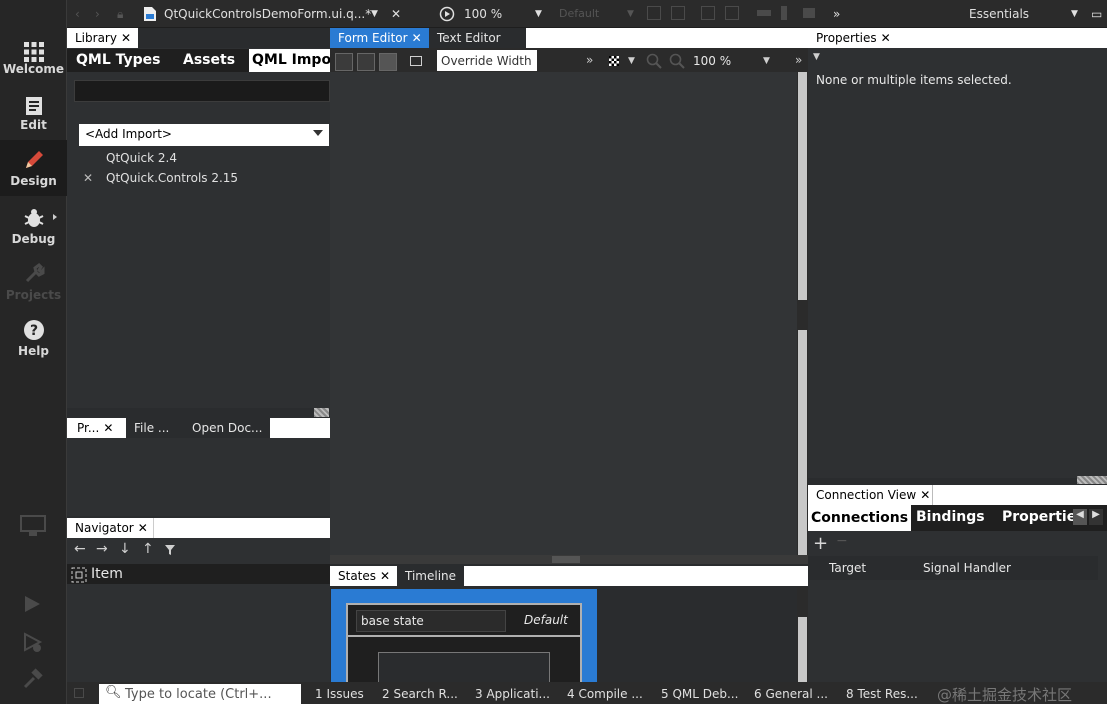 Image resolution: width=1107 pixels, height=704 pixels. I want to click on anchor-icon, so click(366, 62).